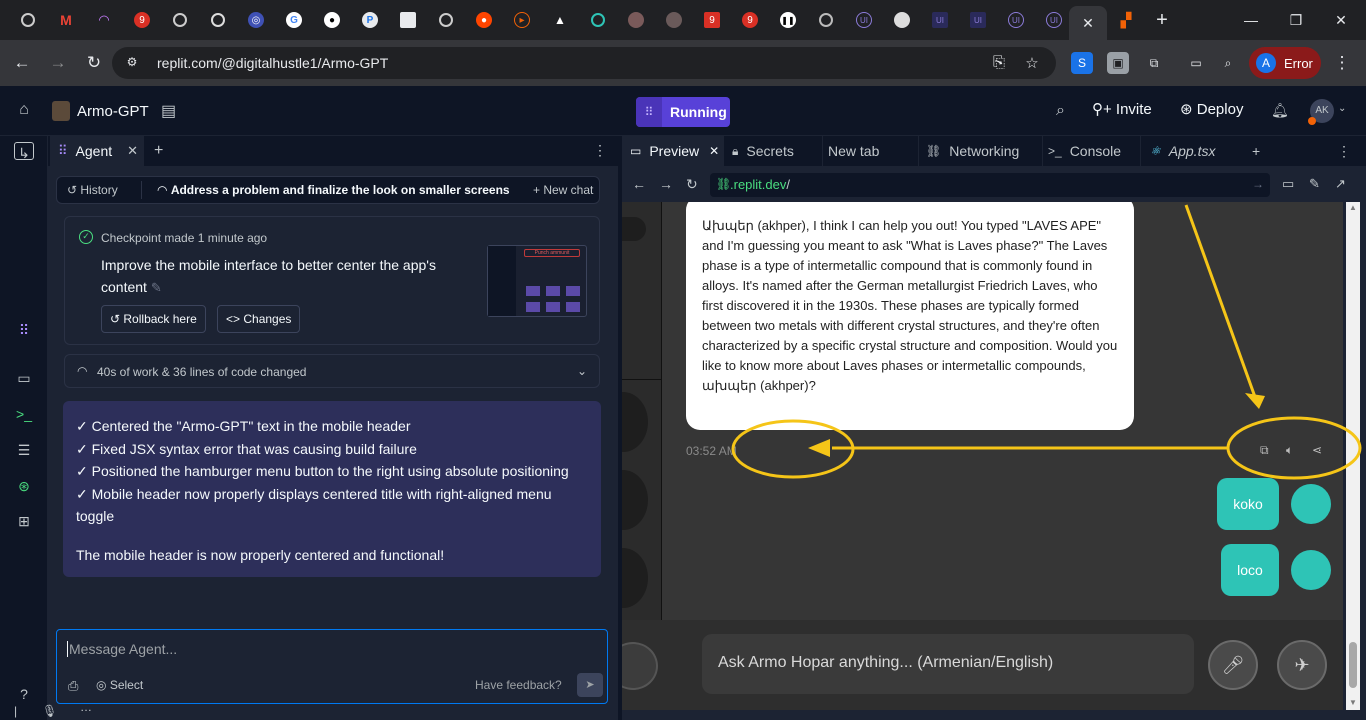  I want to click on browser-tab: ❚❚, so click(788, 20).